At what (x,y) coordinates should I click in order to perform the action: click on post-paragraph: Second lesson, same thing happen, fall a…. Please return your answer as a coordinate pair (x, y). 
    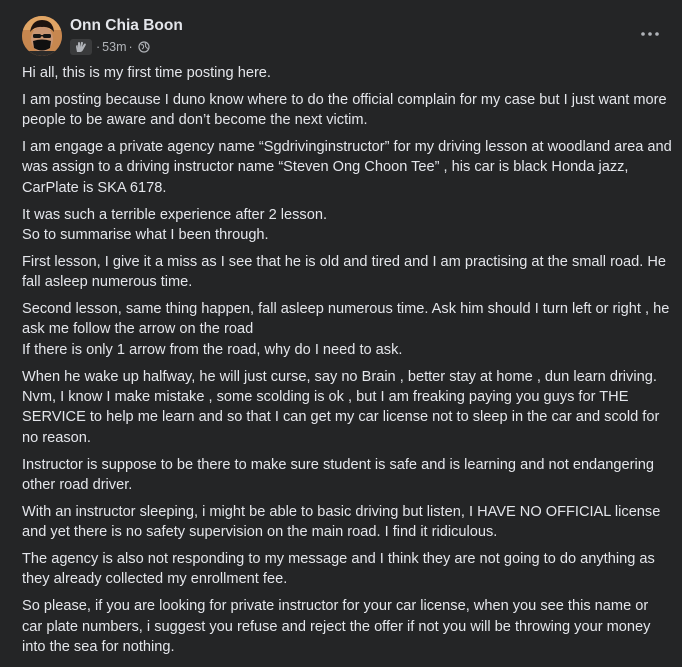
    Looking at the image, I should click on (346, 329).